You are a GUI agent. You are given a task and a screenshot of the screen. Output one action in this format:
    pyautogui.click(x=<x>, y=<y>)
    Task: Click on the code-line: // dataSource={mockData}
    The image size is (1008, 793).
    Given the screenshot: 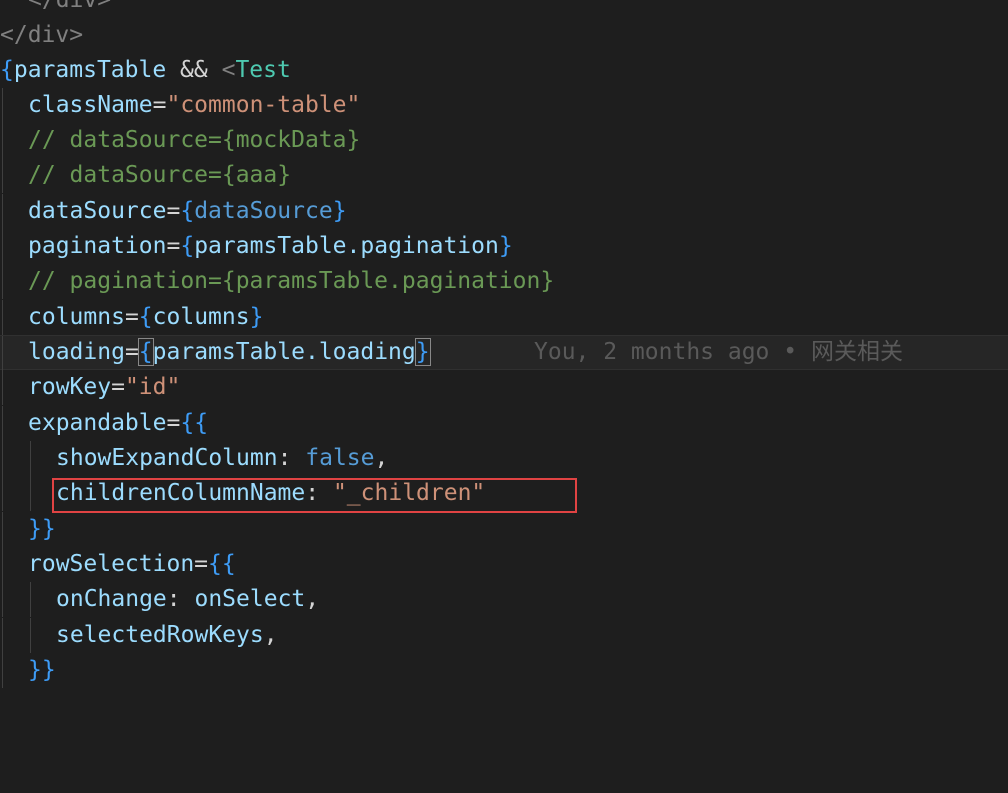 What is the action you would take?
    pyautogui.click(x=504, y=140)
    